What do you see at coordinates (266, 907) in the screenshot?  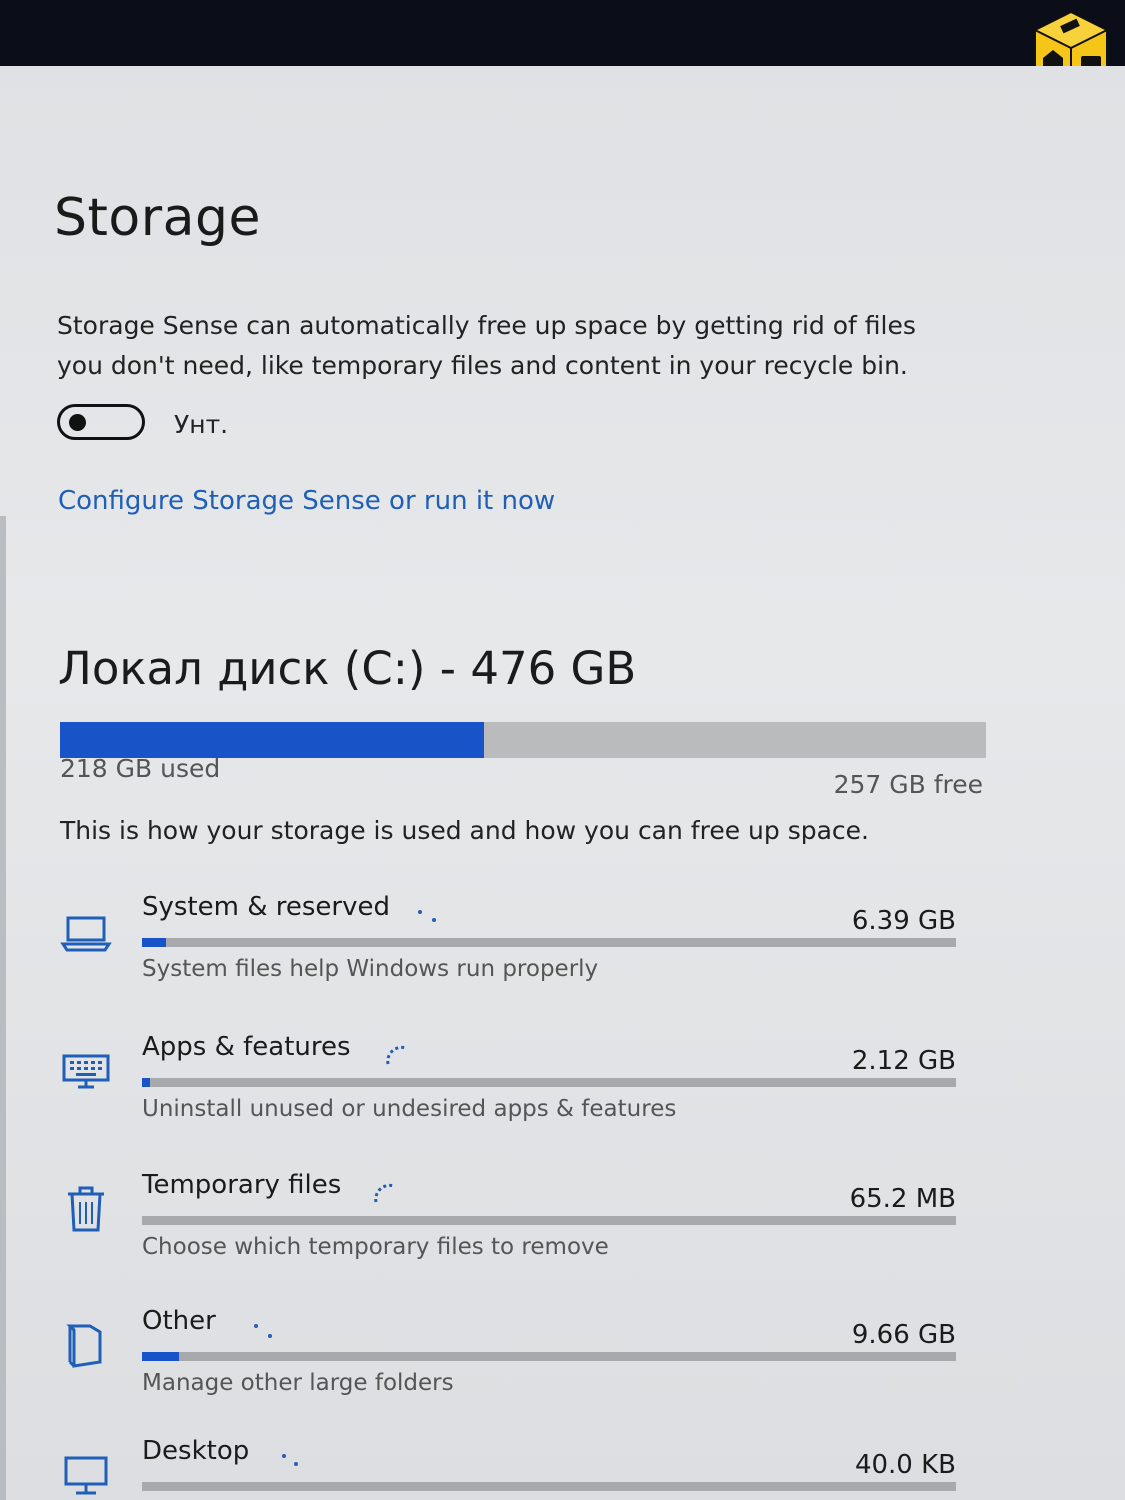 I see `category-name: System & reserved` at bounding box center [266, 907].